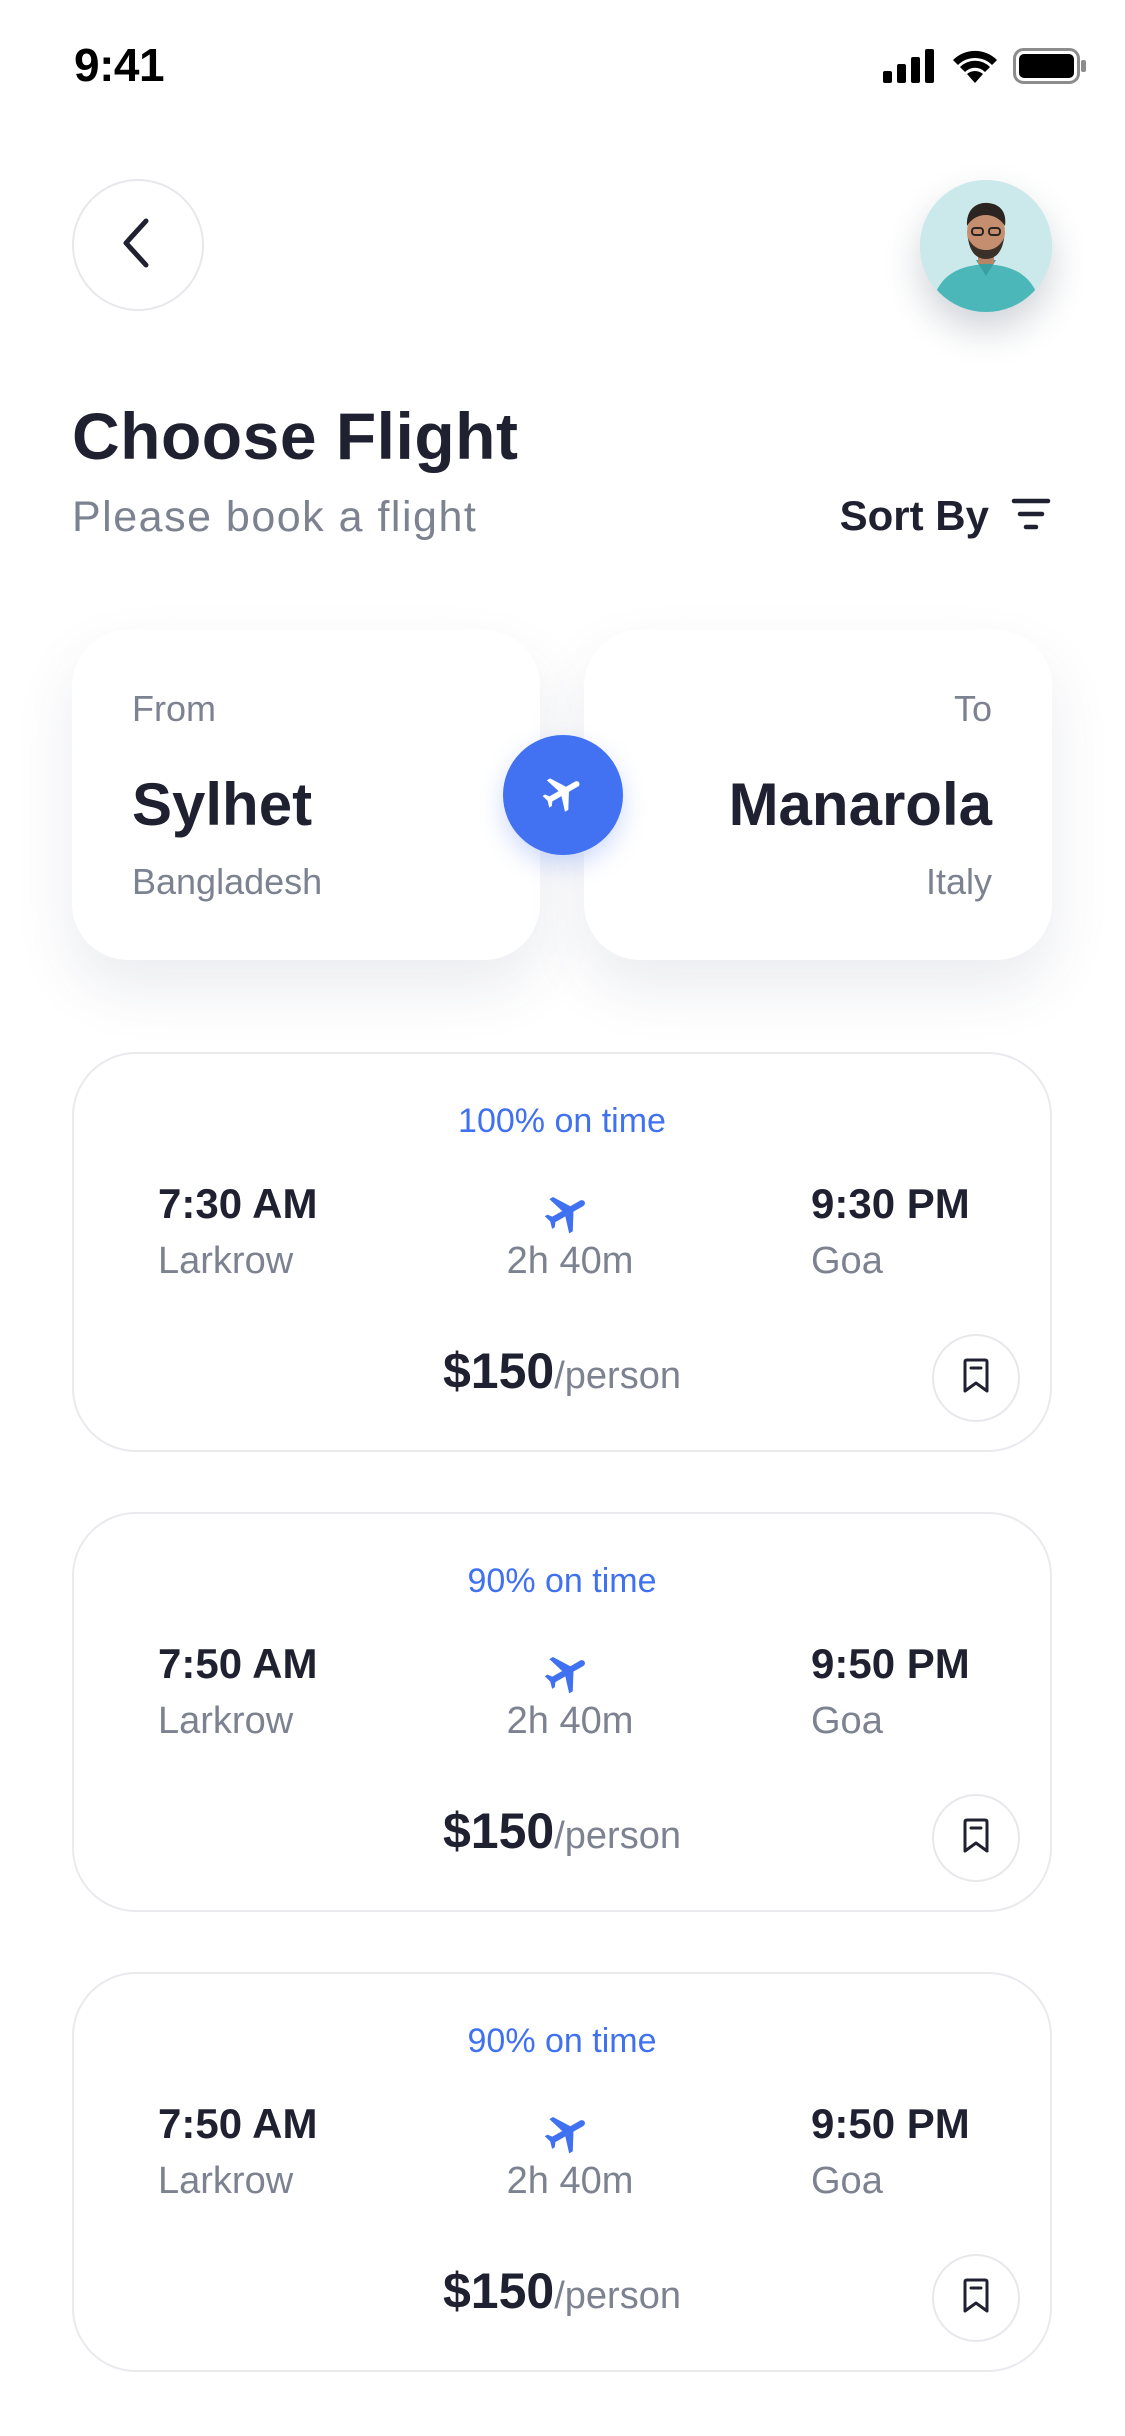 Image resolution: width=1125 pixels, height=2436 pixels. What do you see at coordinates (860, 804) in the screenshot?
I see `to-city: Manarola` at bounding box center [860, 804].